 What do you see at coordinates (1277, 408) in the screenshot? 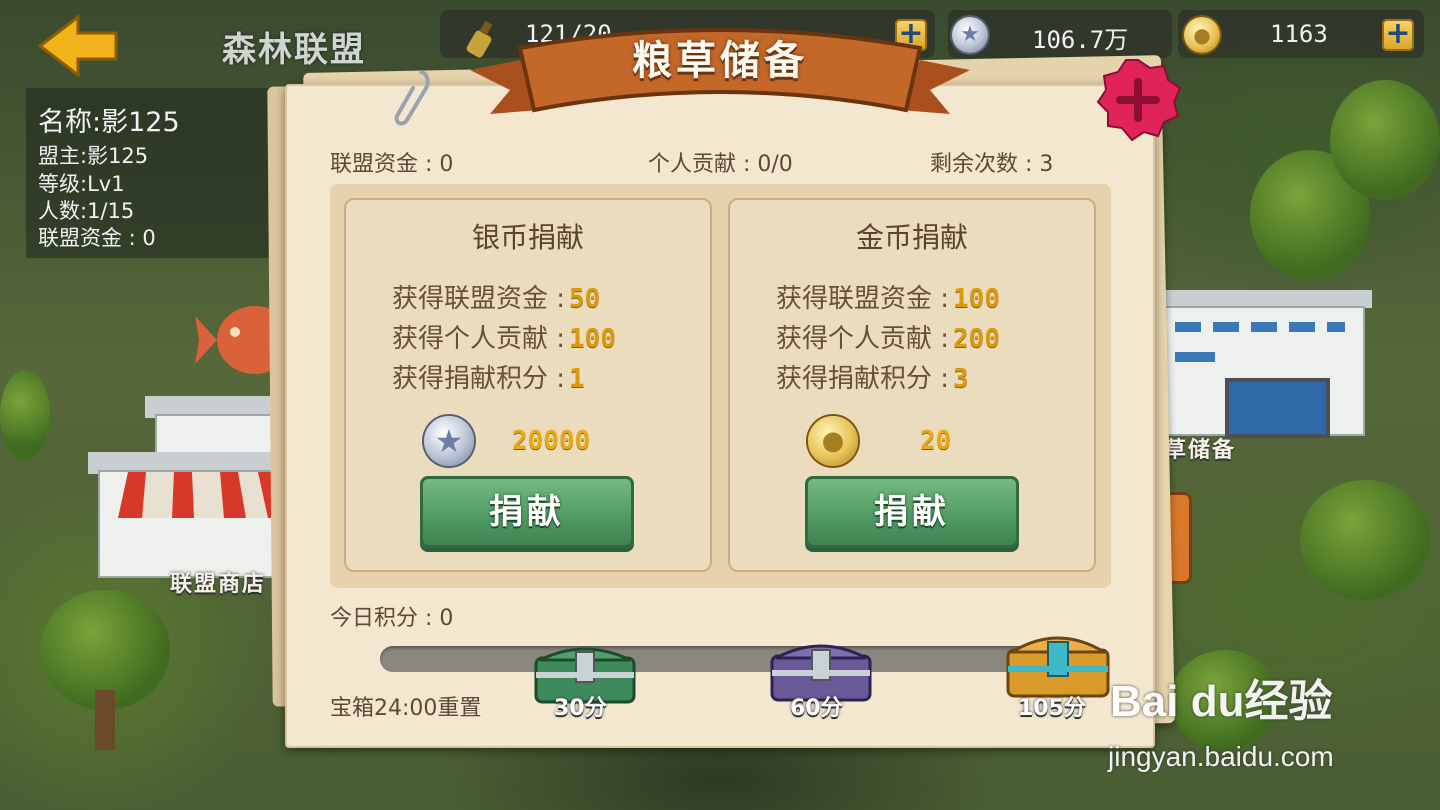
I see `reserve-building-door` at bounding box center [1277, 408].